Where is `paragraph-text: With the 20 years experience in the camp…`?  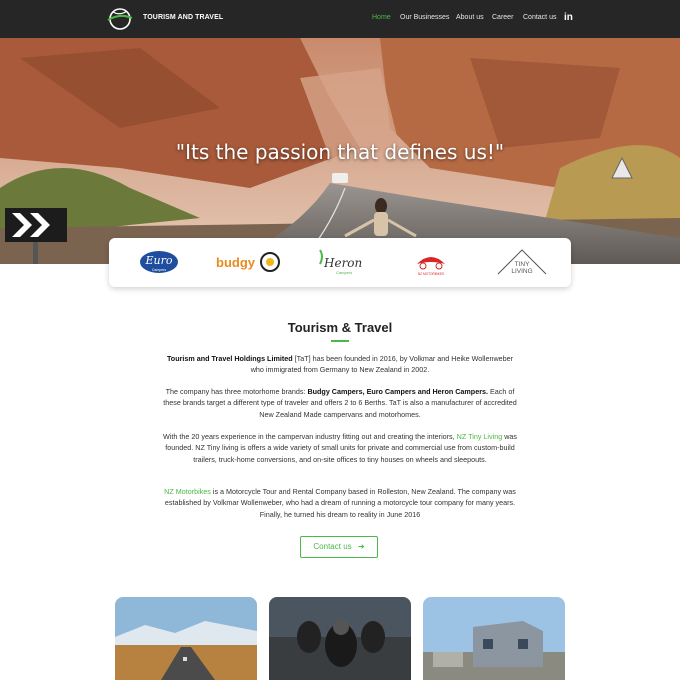 paragraph-text: With the 20 years experience in the camp… is located at coordinates (310, 436).